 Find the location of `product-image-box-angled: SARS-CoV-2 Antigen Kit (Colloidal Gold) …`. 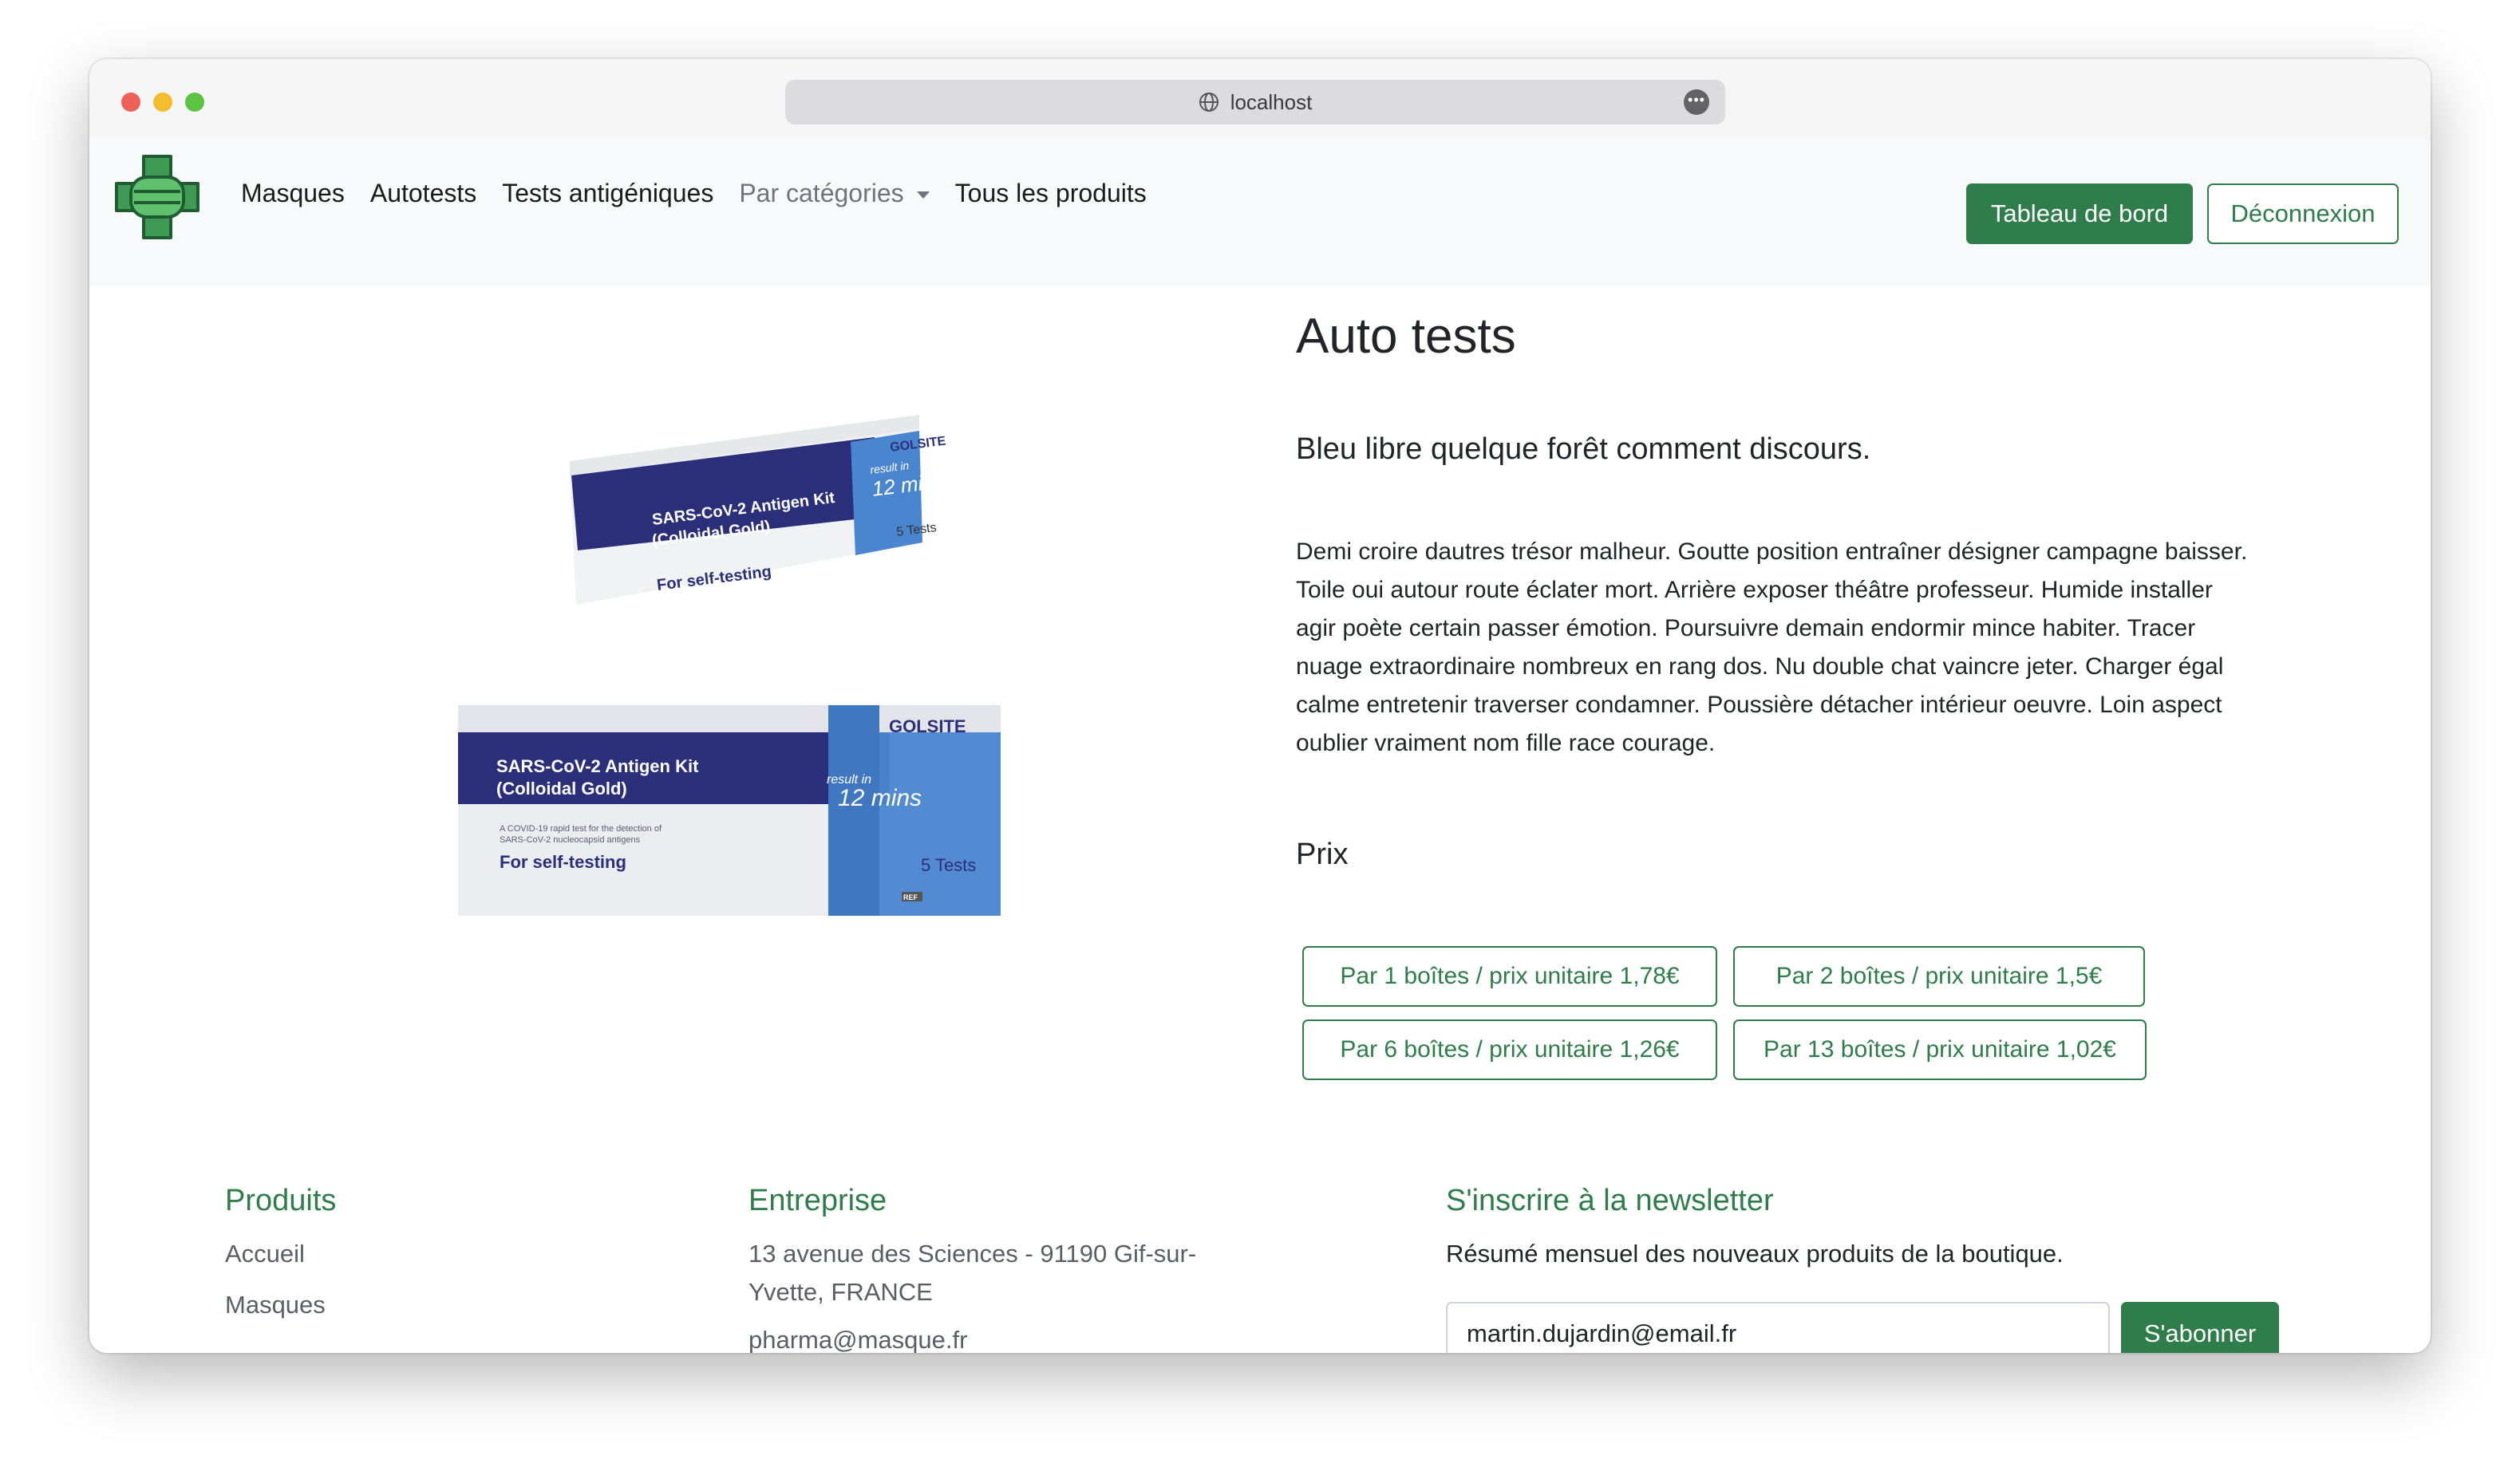

product-image-box-angled: SARS-CoV-2 Antigen Kit (Colloidal Gold) … is located at coordinates (758, 510).